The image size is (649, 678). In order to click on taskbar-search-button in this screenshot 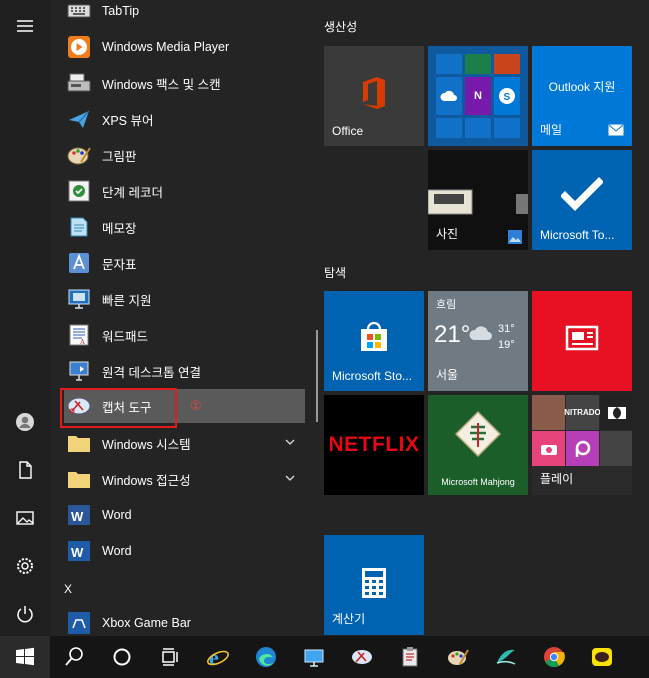, I will do `click(74, 657)`.